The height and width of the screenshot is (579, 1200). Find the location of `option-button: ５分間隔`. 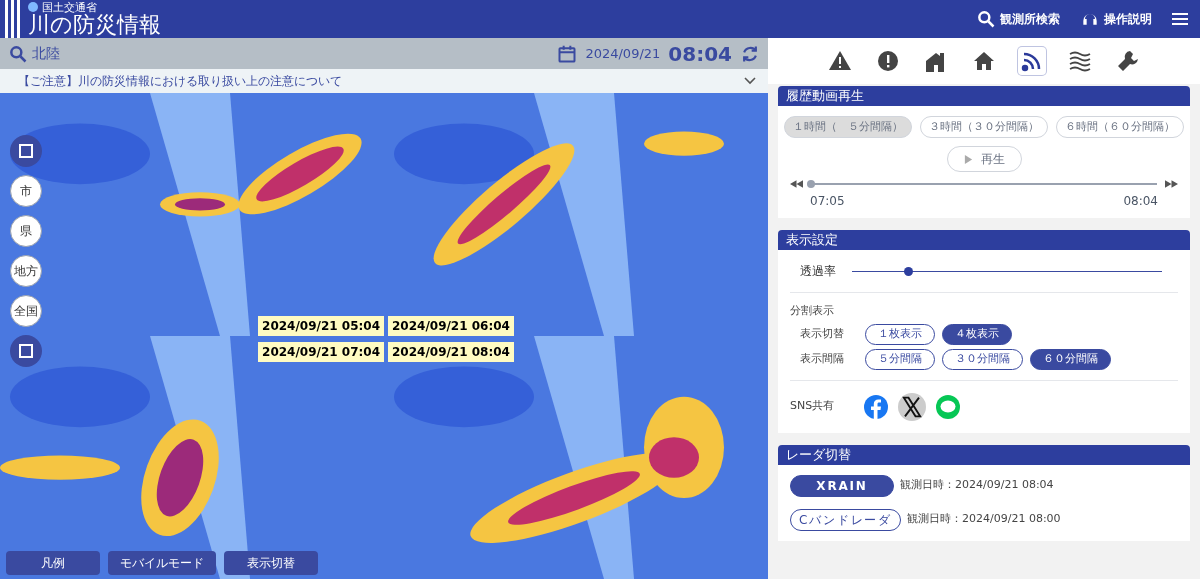

option-button: ５分間隔 is located at coordinates (900, 359).